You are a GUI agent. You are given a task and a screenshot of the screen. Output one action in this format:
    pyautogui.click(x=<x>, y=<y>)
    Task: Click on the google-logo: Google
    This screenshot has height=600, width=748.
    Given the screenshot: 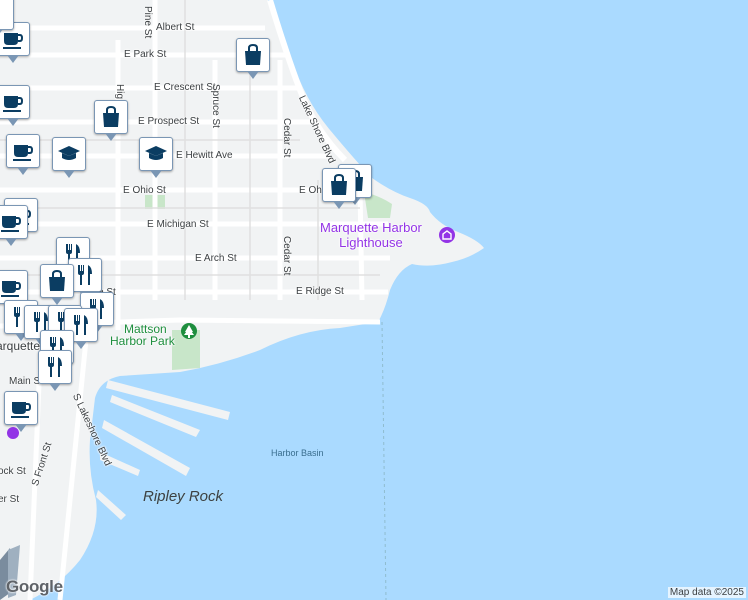 What is the action you would take?
    pyautogui.click(x=34, y=587)
    